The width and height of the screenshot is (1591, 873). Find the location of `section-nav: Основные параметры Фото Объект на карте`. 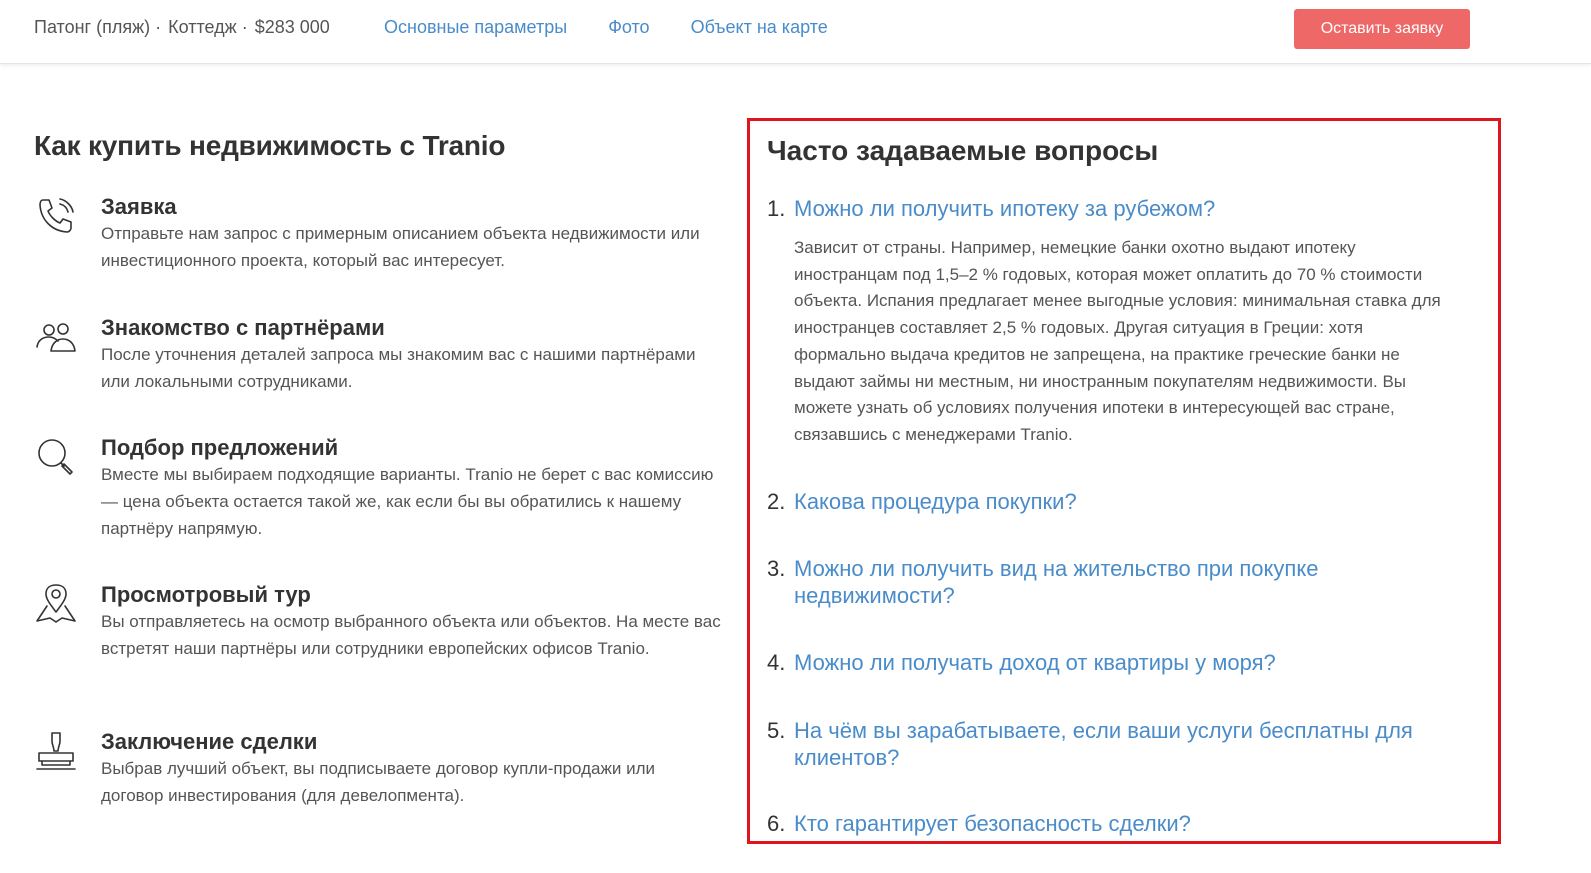

section-nav: Основные параметры Фото Объект на карте is located at coordinates (624, 27).